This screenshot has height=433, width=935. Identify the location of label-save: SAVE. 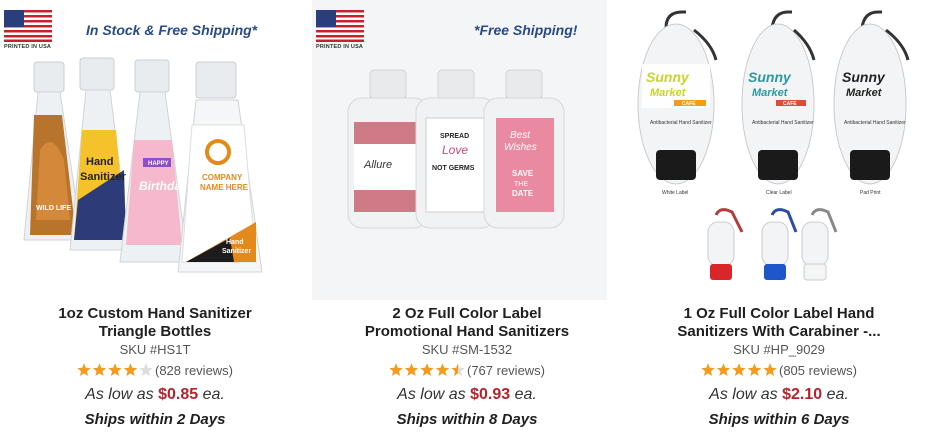
(523, 173).